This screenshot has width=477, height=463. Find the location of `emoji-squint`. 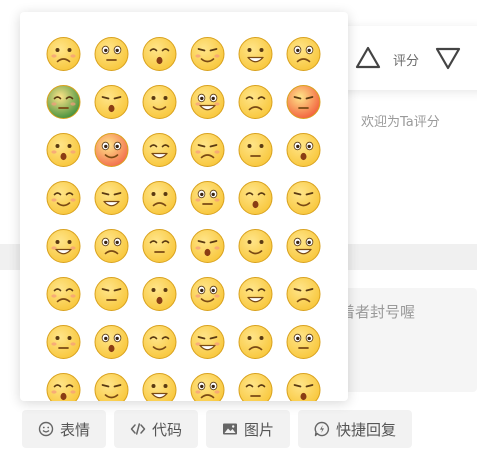

emoji-squint is located at coordinates (255, 149).